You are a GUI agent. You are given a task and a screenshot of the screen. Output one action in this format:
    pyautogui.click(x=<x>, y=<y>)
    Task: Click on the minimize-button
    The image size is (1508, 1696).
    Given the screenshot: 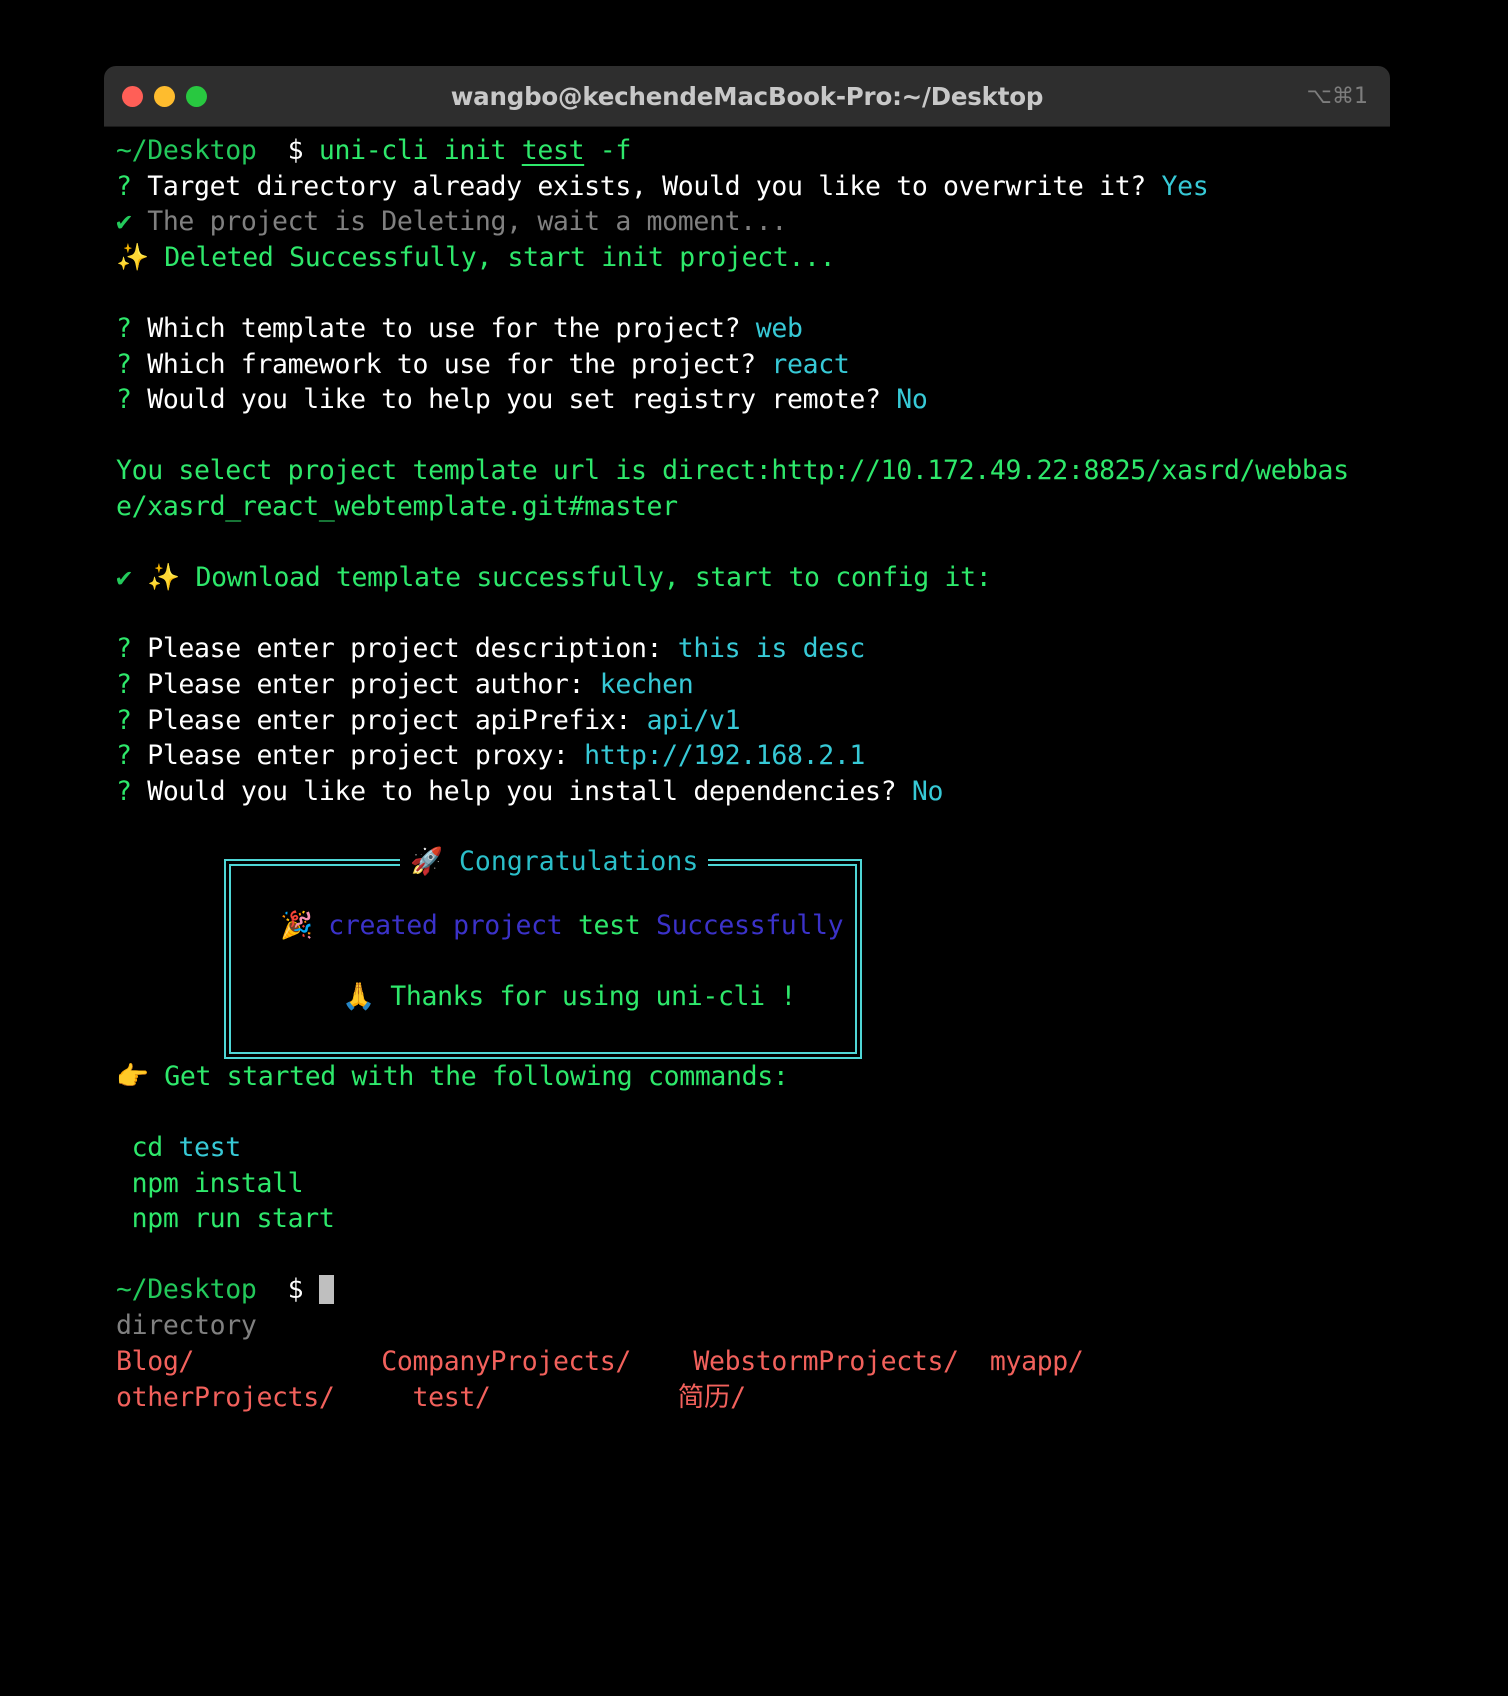 What is the action you would take?
    pyautogui.click(x=164, y=96)
    